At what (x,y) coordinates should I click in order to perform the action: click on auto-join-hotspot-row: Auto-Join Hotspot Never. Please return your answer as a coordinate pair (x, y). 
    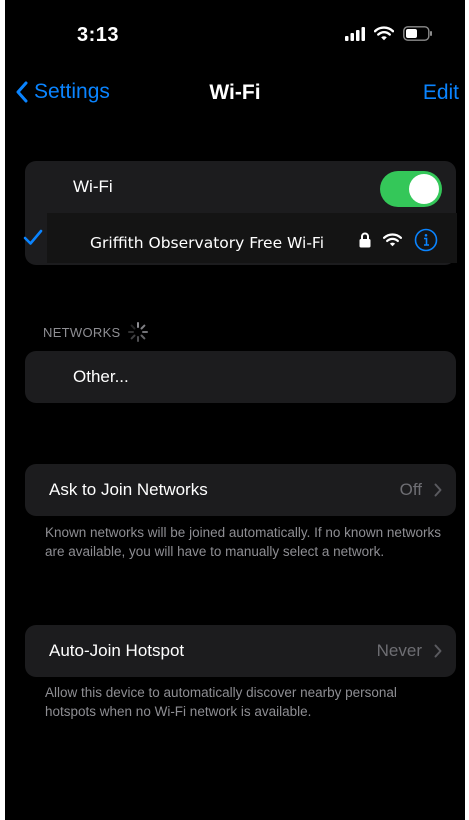
    Looking at the image, I should click on (240, 651).